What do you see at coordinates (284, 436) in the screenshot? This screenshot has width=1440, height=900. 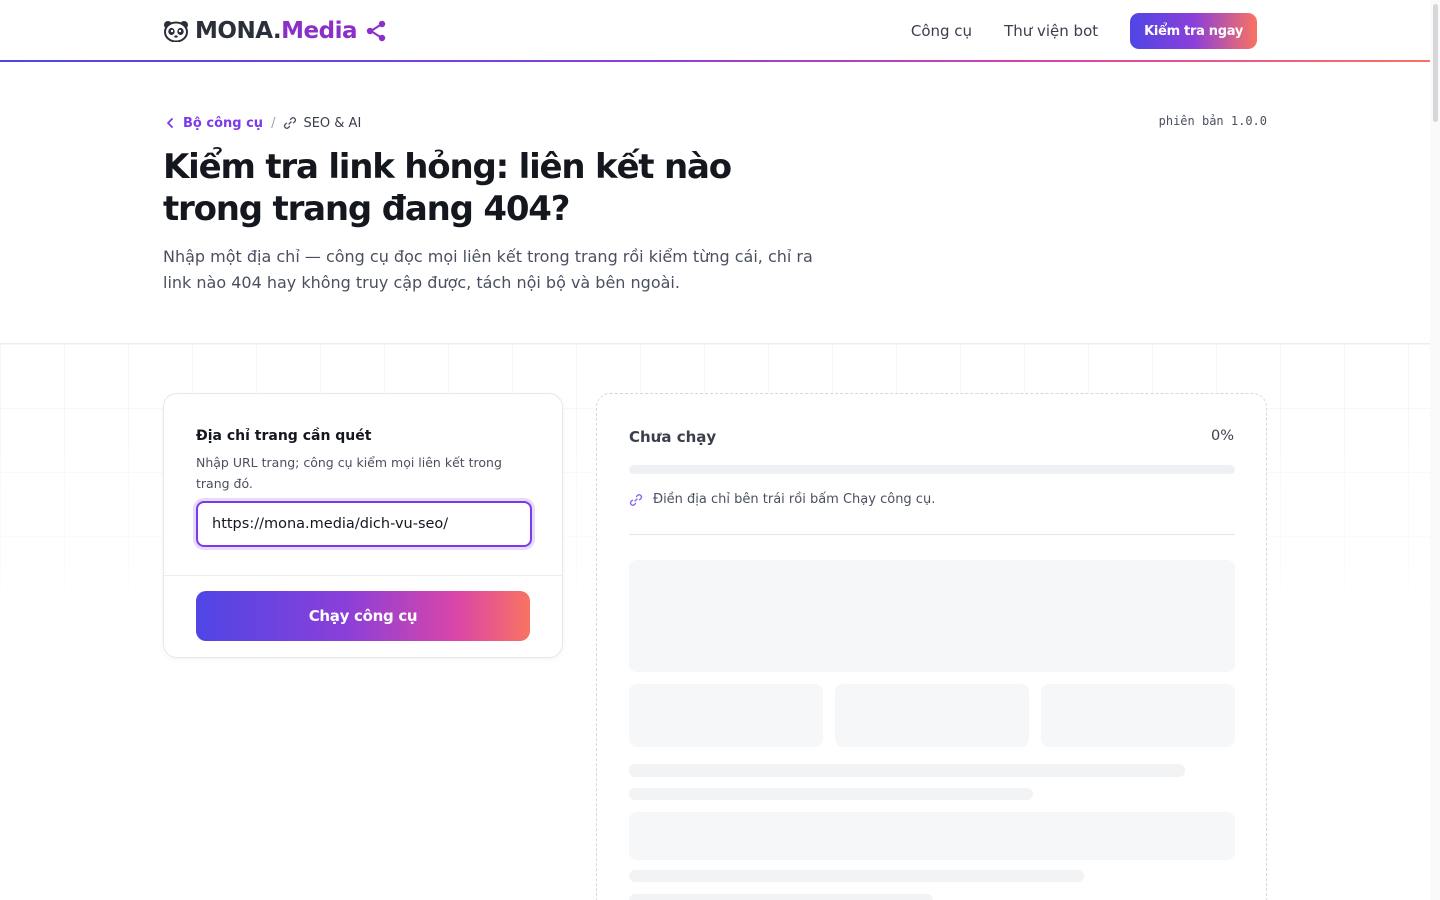 I see `url-field-label: Địa chỉ trang cần quét` at bounding box center [284, 436].